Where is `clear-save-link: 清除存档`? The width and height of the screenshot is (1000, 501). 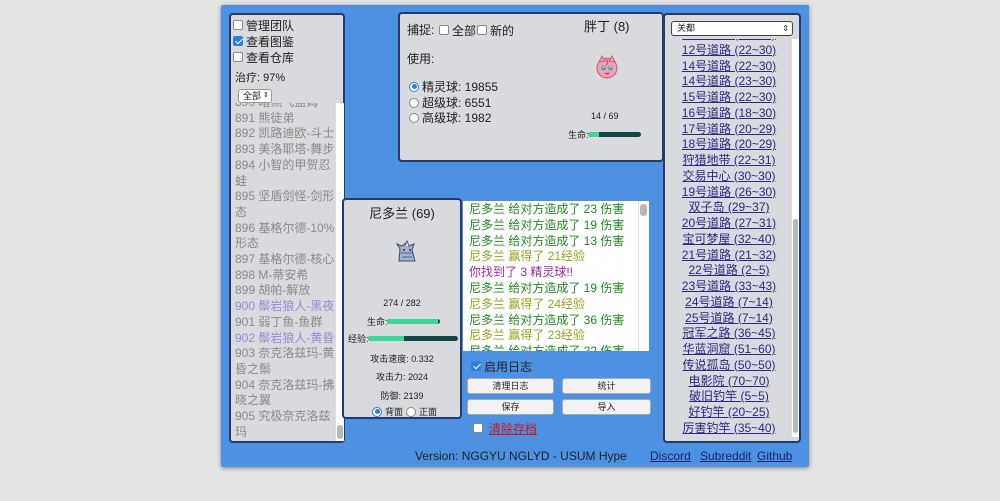 clear-save-link: 清除存档 is located at coordinates (513, 428).